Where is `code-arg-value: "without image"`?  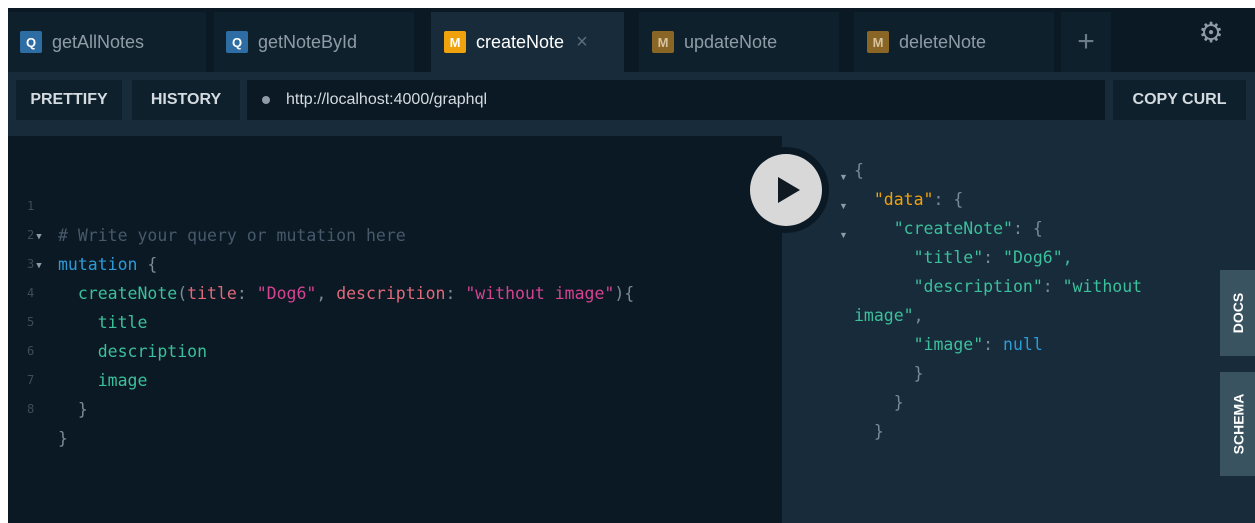
code-arg-value: "without image" is located at coordinates (540, 293).